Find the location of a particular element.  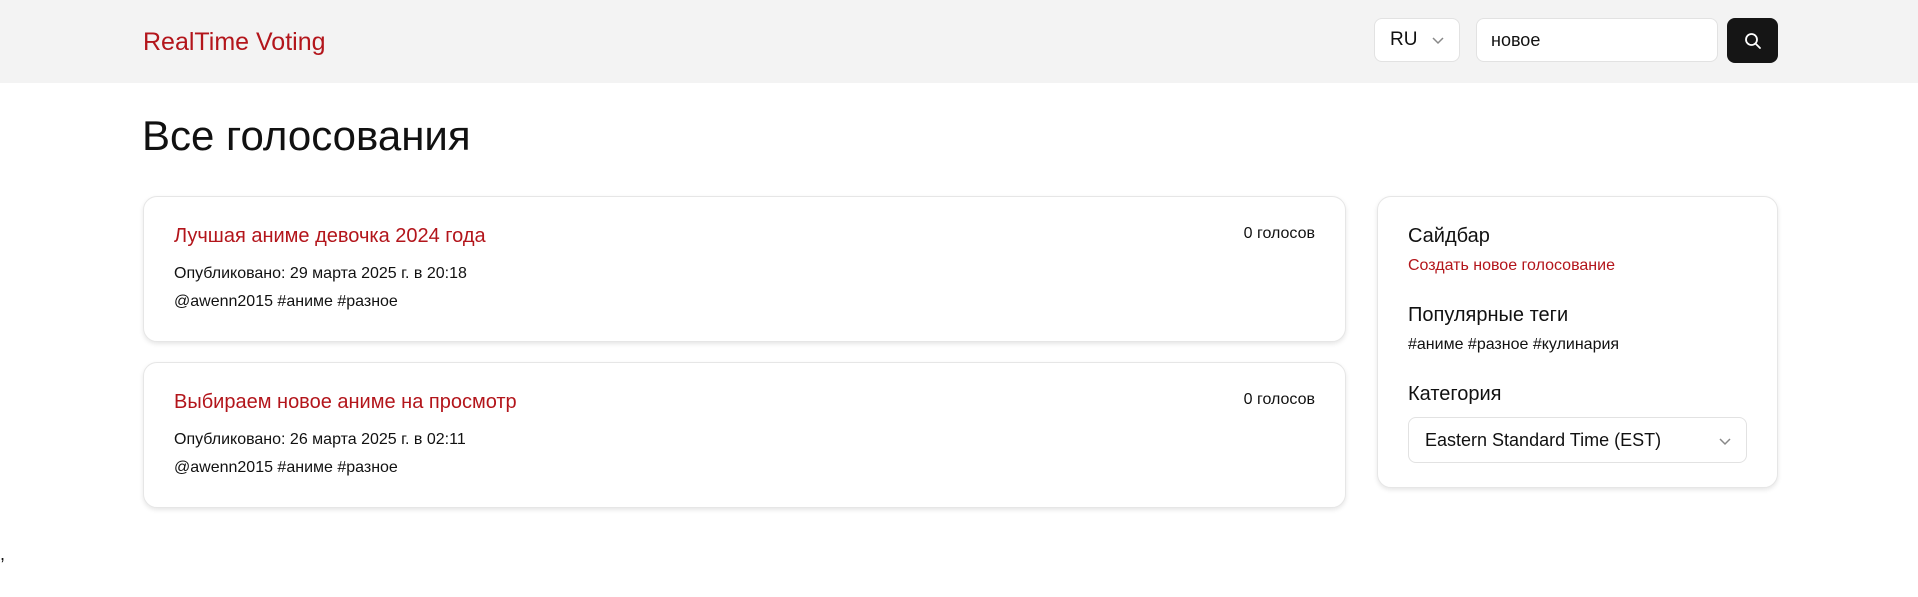

poll-published-date: Опубликовано: 26 марта 2025 г. в 02:11 is located at coordinates (320, 439).